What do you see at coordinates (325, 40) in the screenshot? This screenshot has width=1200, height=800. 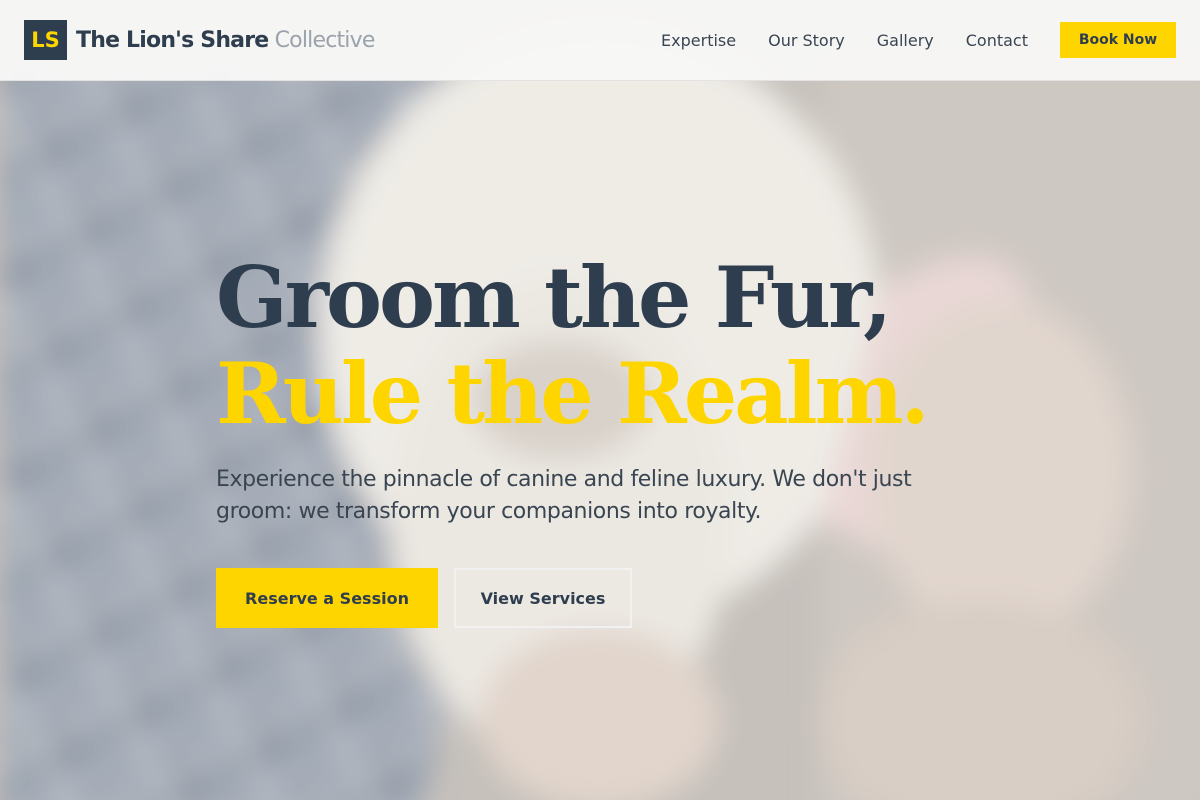 I see `brand-name-light: Collective` at bounding box center [325, 40].